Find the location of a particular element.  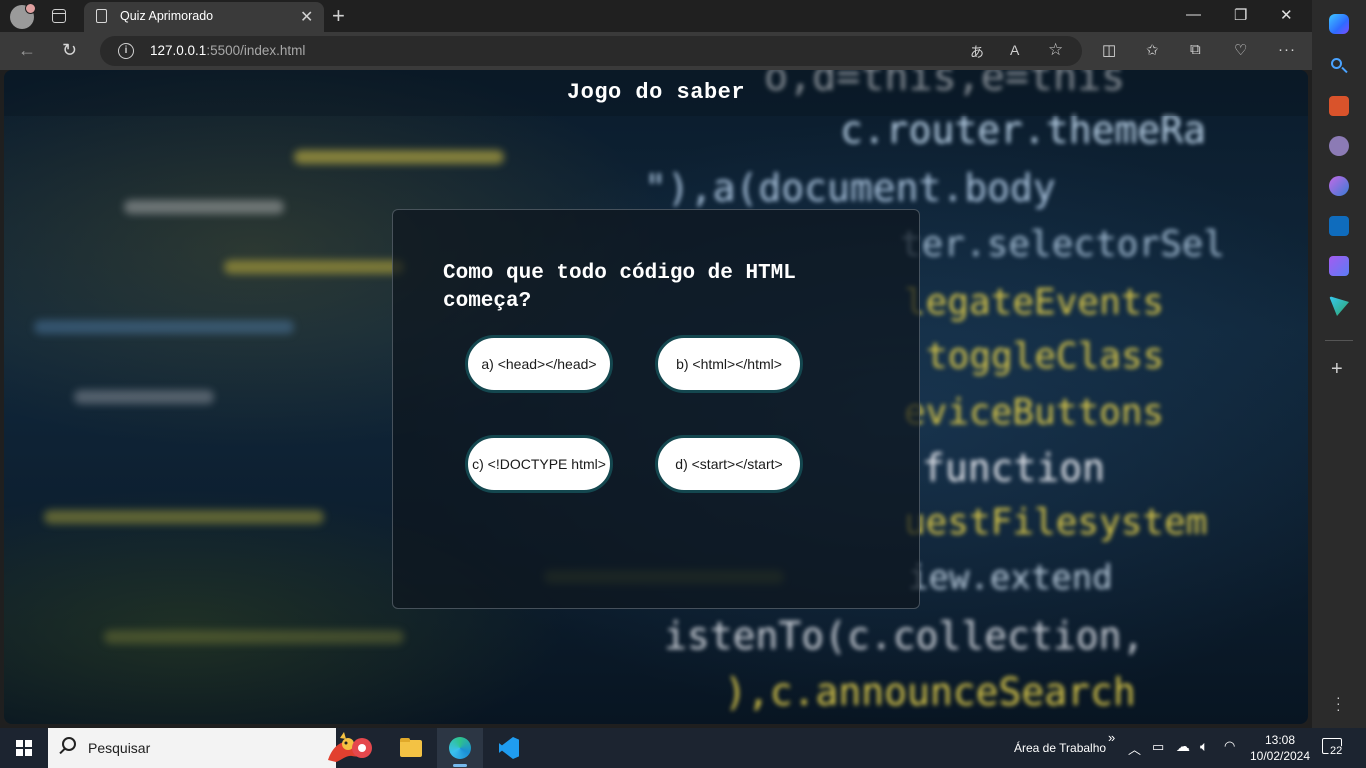

outlook-icon is located at coordinates (1339, 226).